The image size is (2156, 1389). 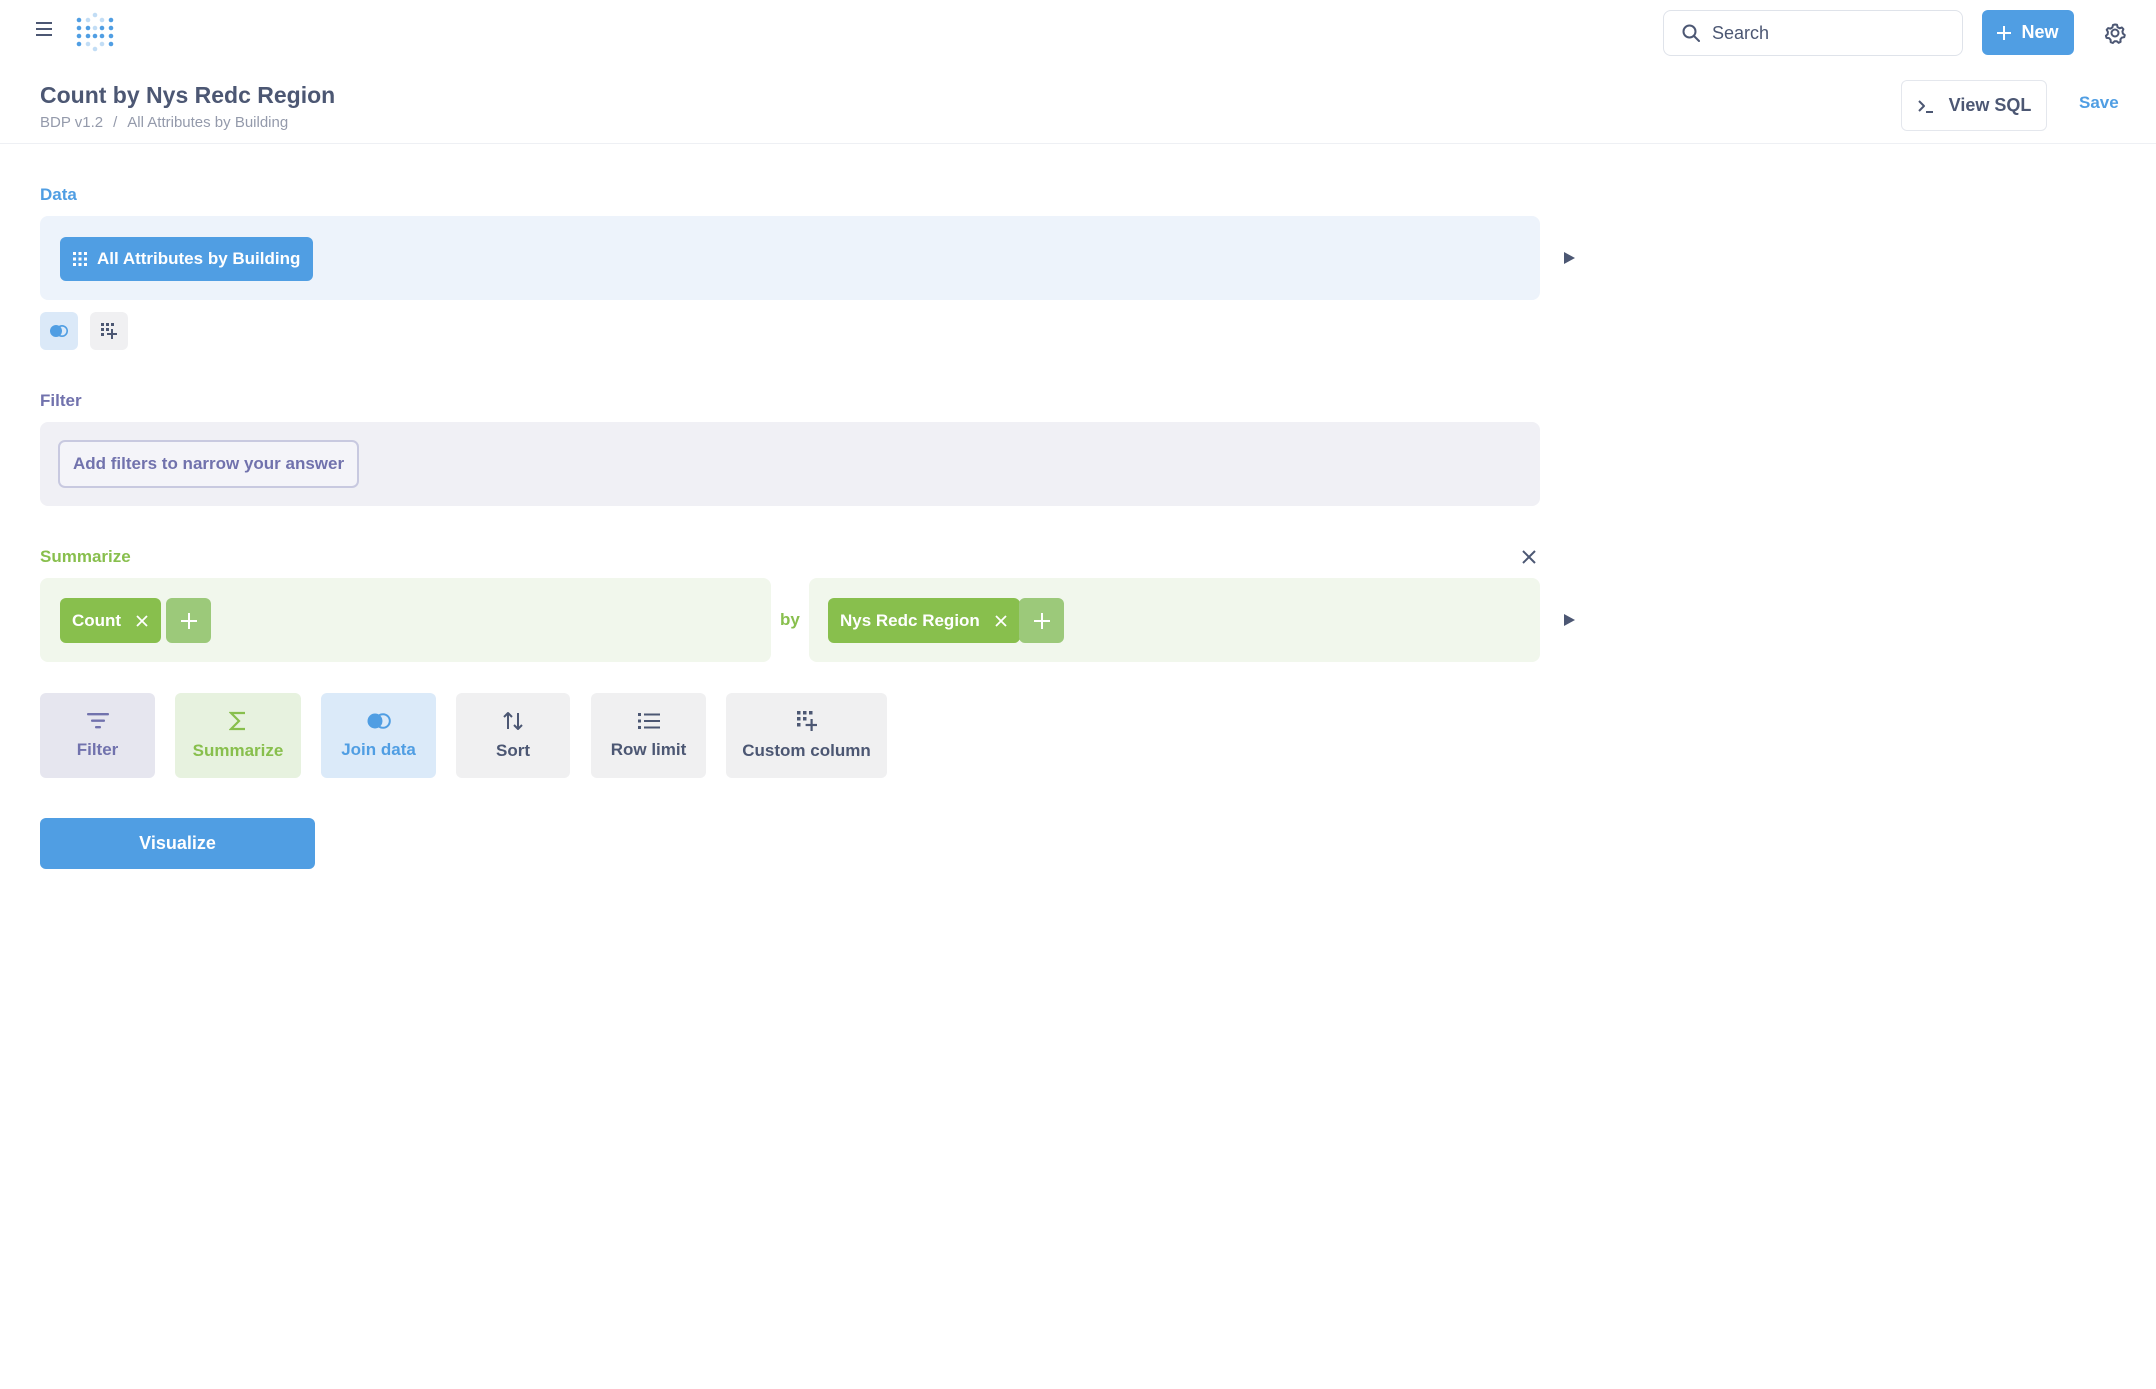 I want to click on terminal-icon, so click(x=1926, y=106).